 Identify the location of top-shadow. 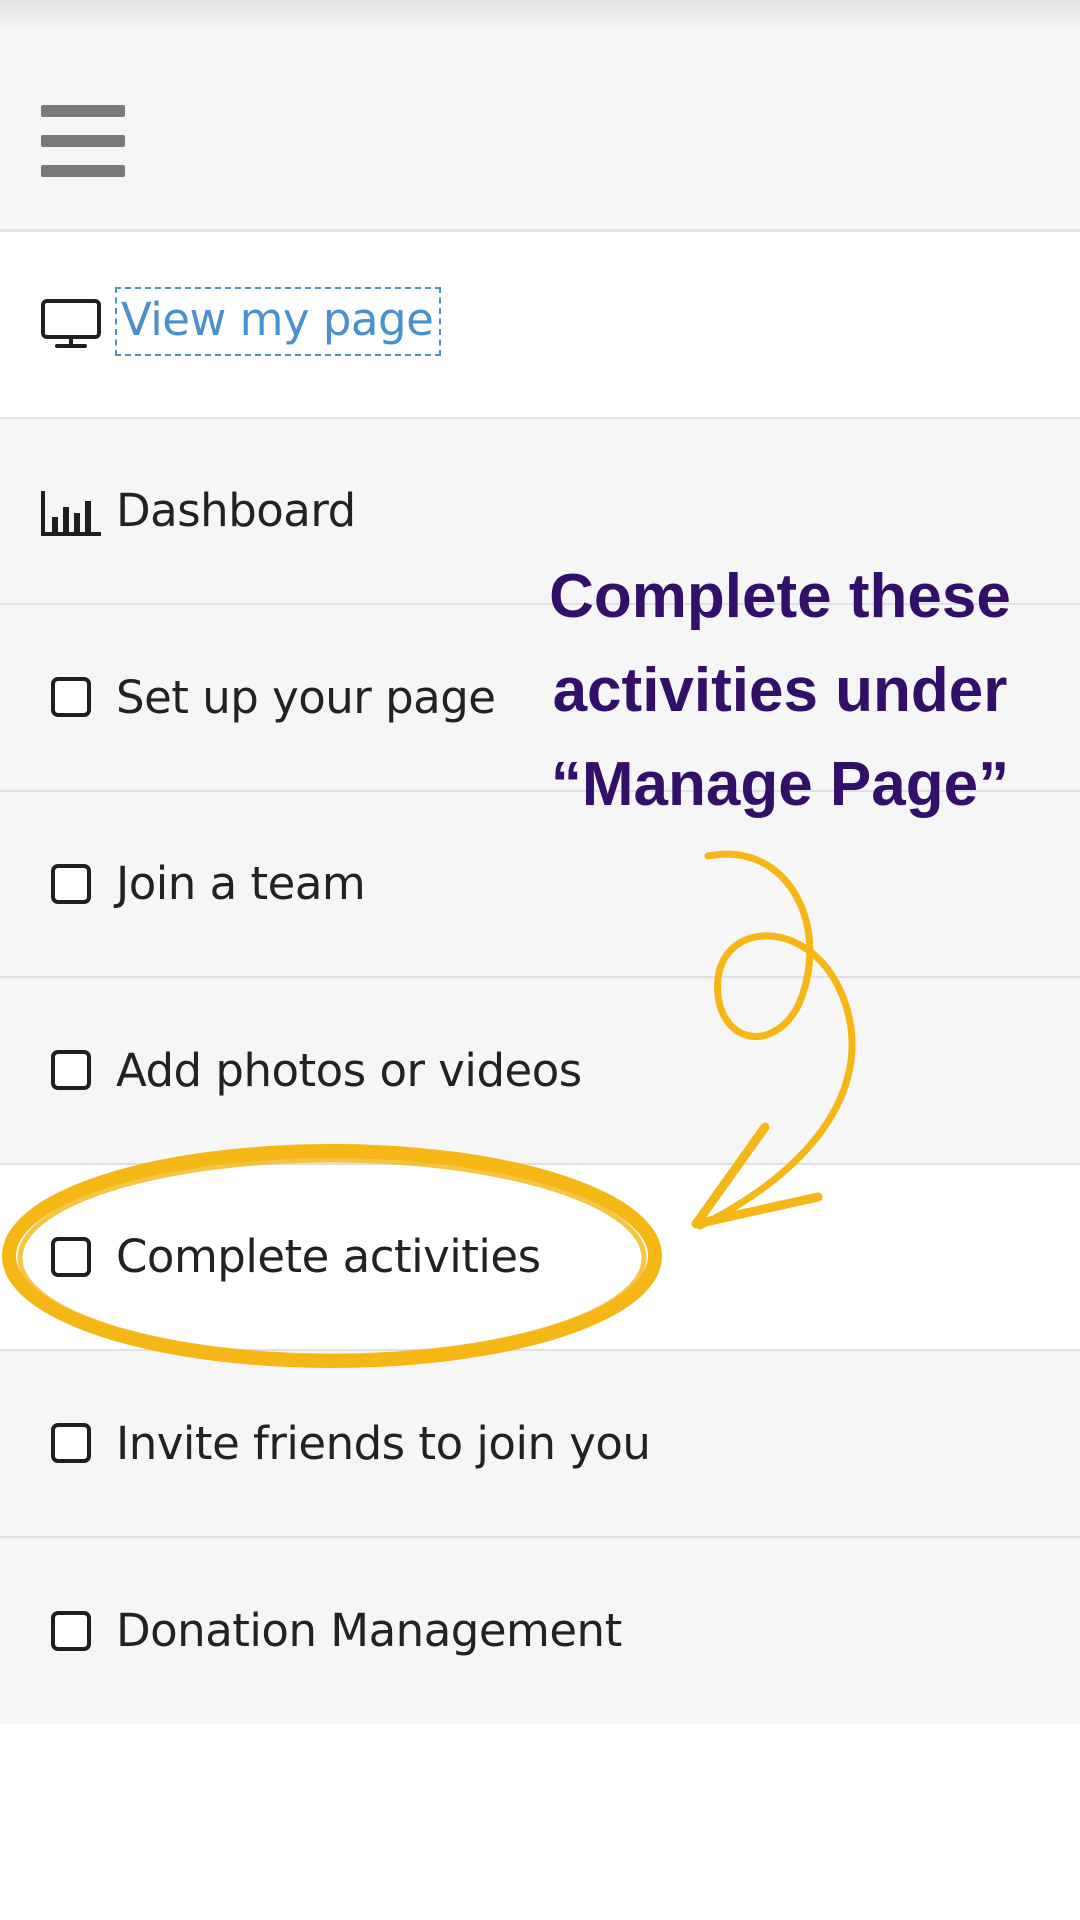
(540, 15).